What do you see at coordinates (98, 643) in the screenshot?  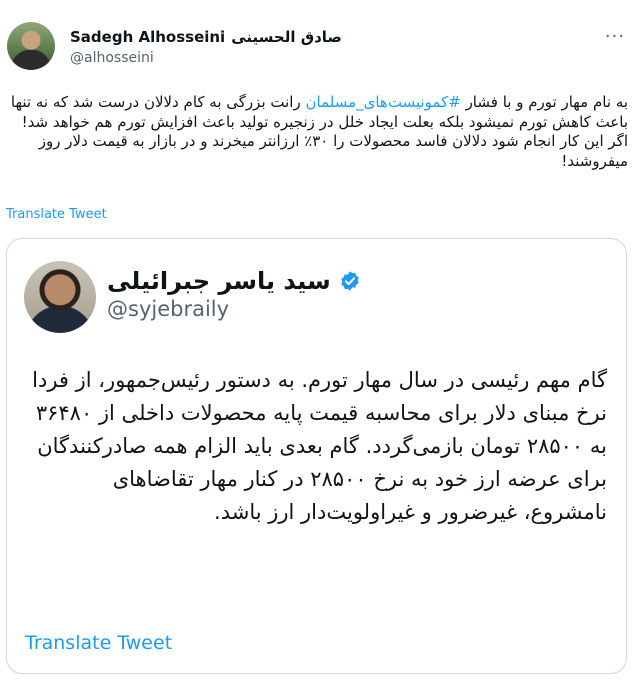 I see `quoted-translate-link: Translate Tweet` at bounding box center [98, 643].